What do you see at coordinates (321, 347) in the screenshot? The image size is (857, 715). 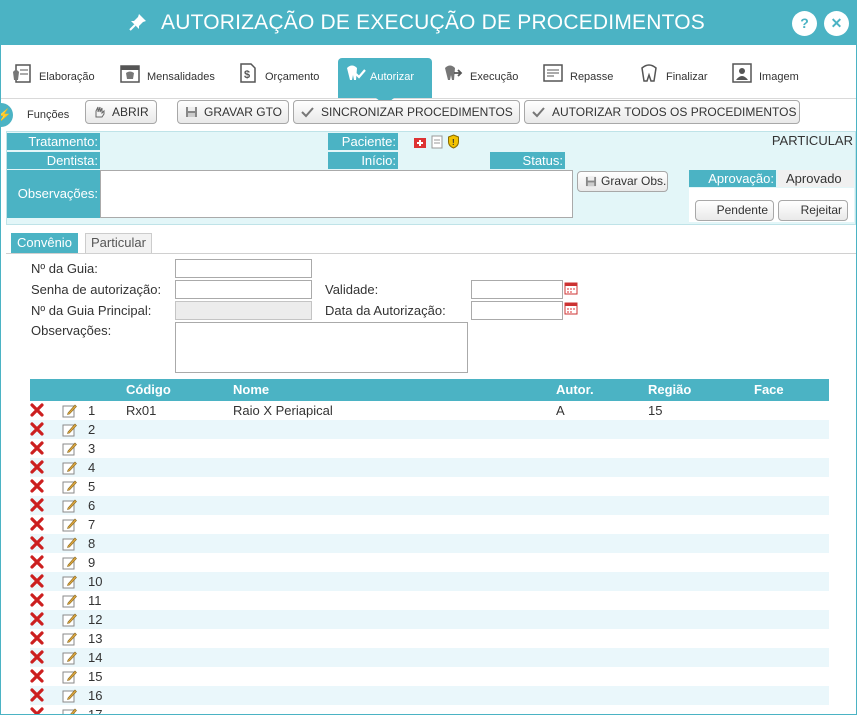 I see `form-observacoes-textarea` at bounding box center [321, 347].